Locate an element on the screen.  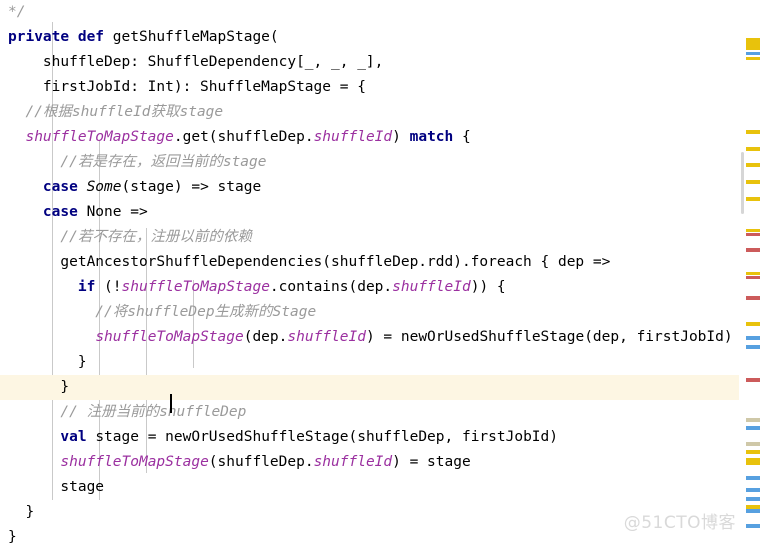
code-token: (stage) => stage is located at coordinates (191, 187).